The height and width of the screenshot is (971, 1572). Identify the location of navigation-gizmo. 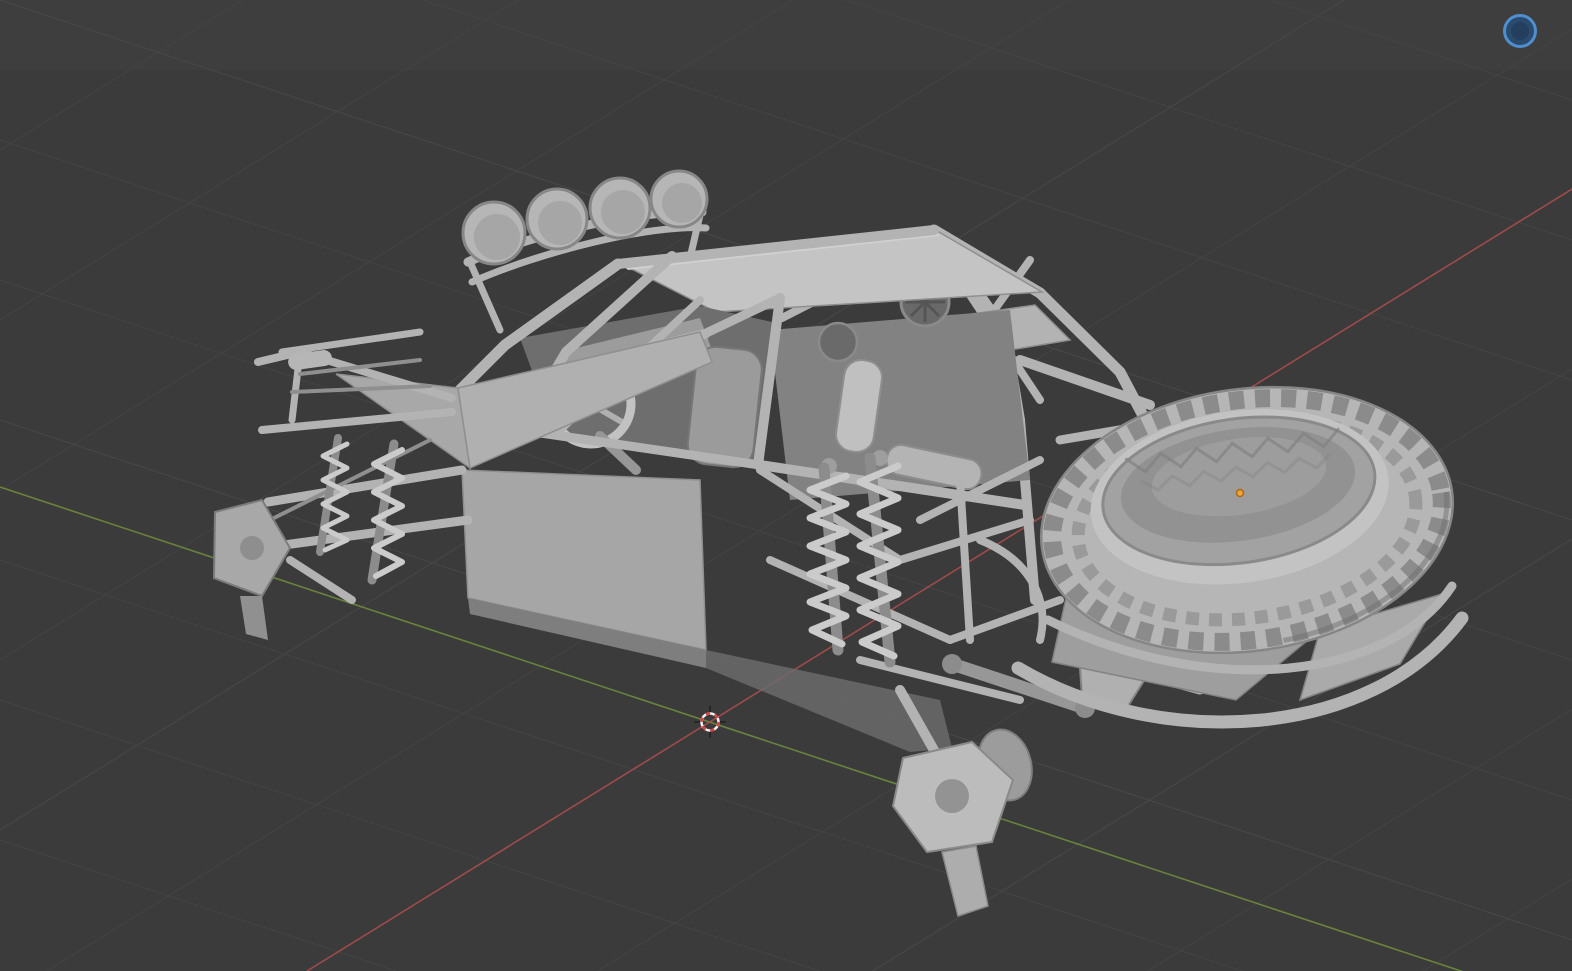
(1520, 31).